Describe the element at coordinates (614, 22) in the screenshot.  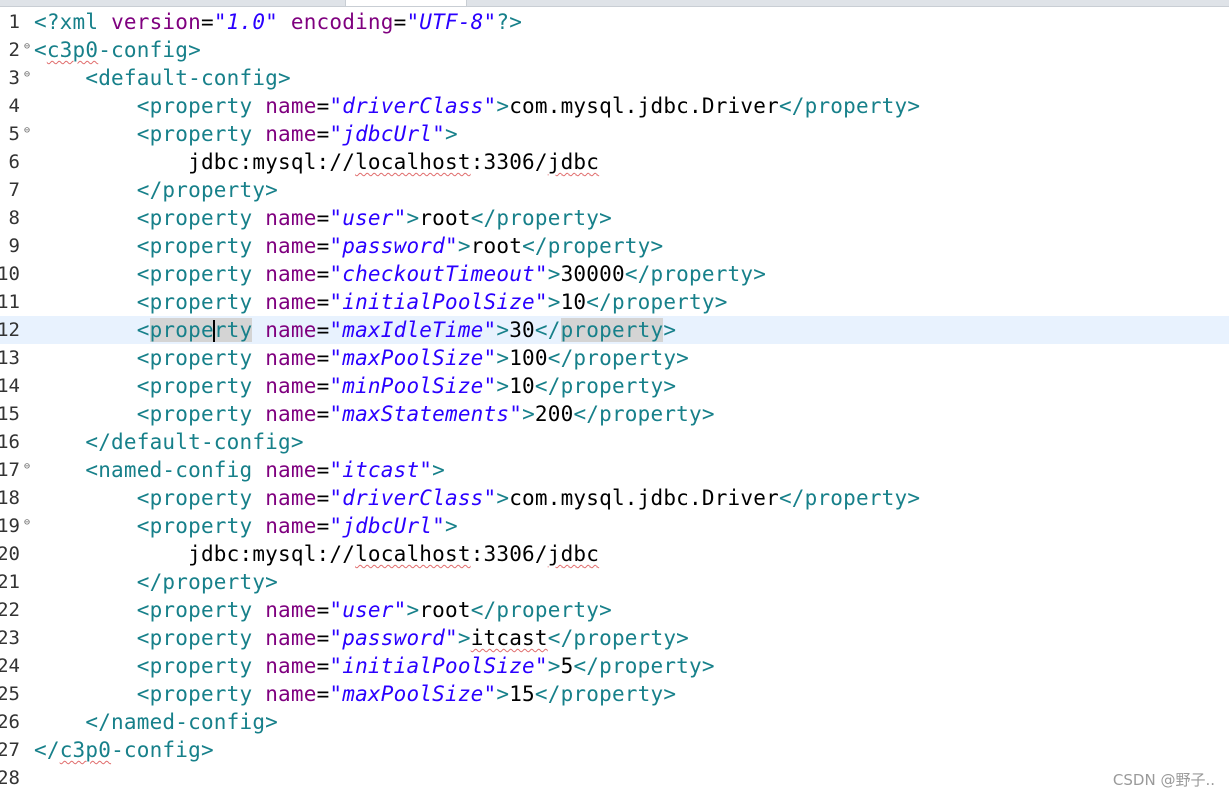
I see `code-line: 1 <?xml version="1.0" encoding="UTF-8"?>` at that location.